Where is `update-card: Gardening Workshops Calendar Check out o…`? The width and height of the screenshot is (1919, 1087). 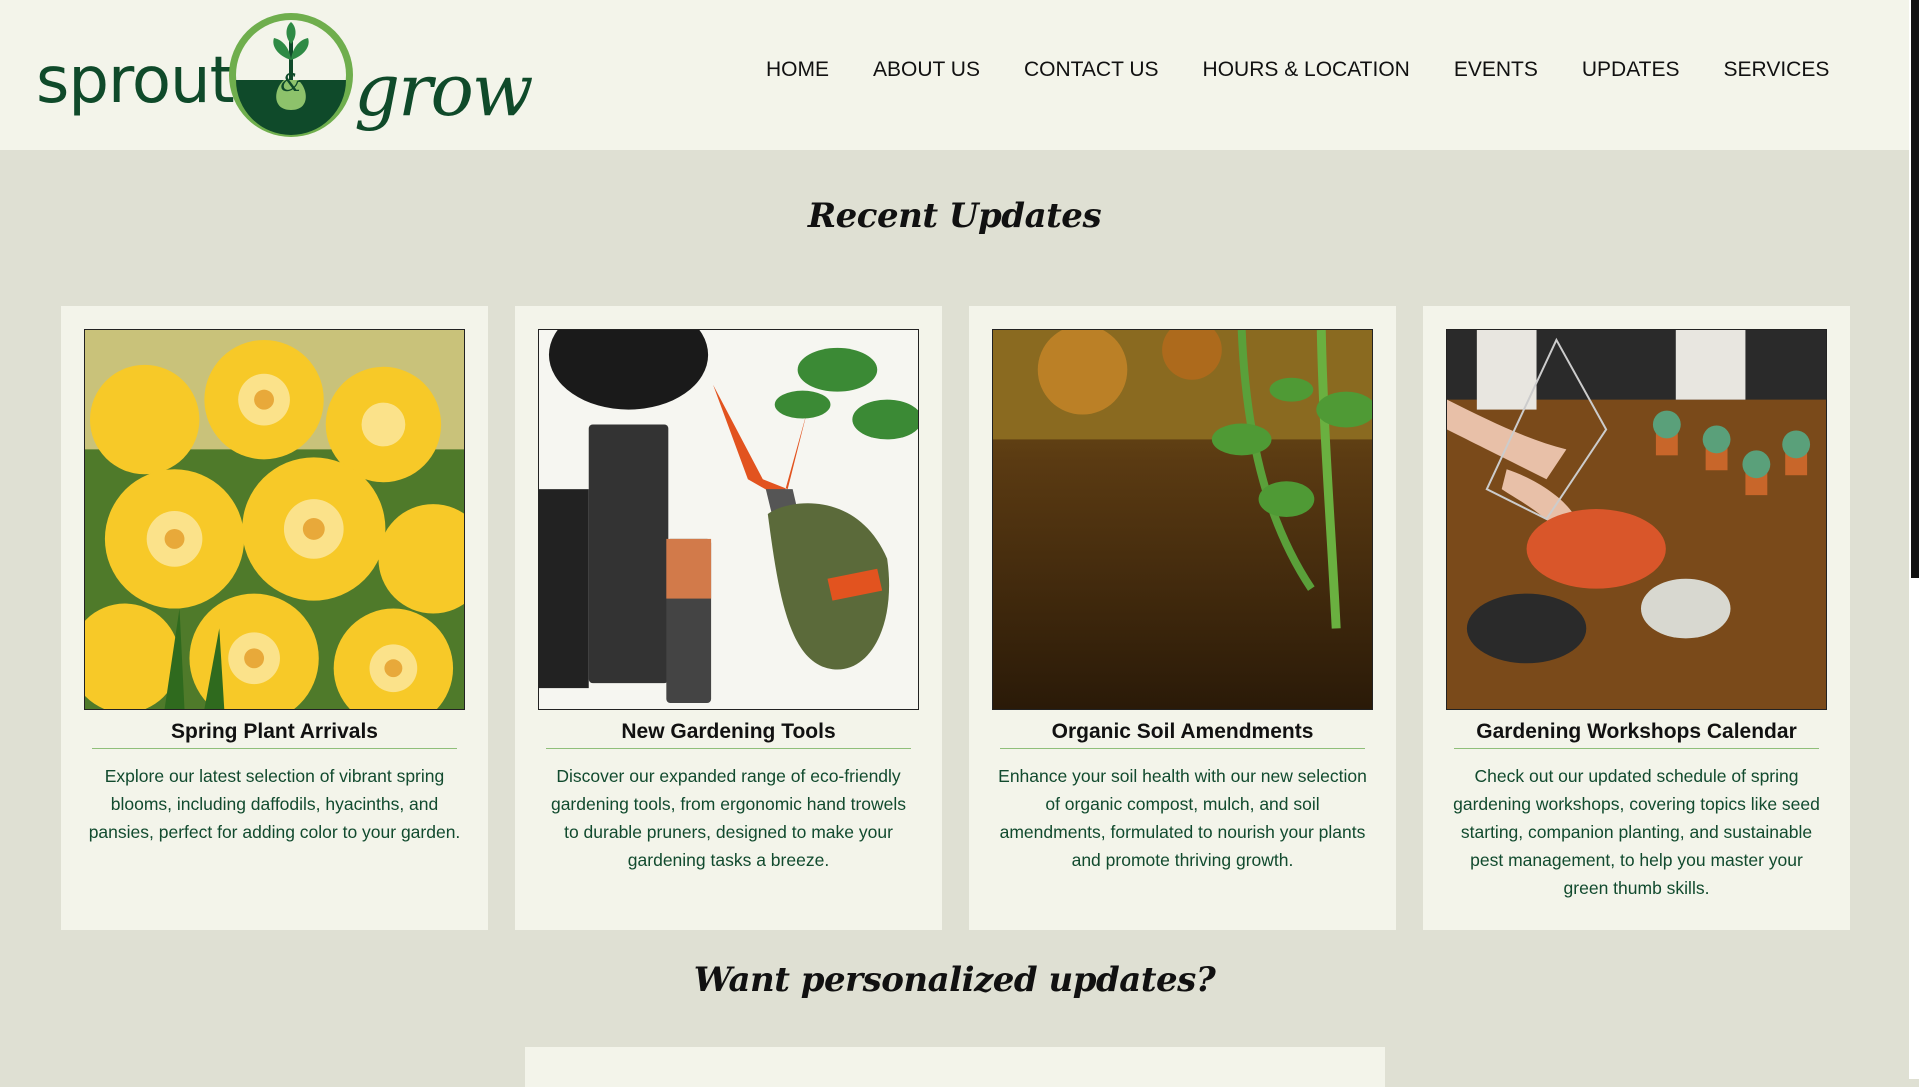
update-card: Gardening Workshops Calendar Check out o… is located at coordinates (1636, 618).